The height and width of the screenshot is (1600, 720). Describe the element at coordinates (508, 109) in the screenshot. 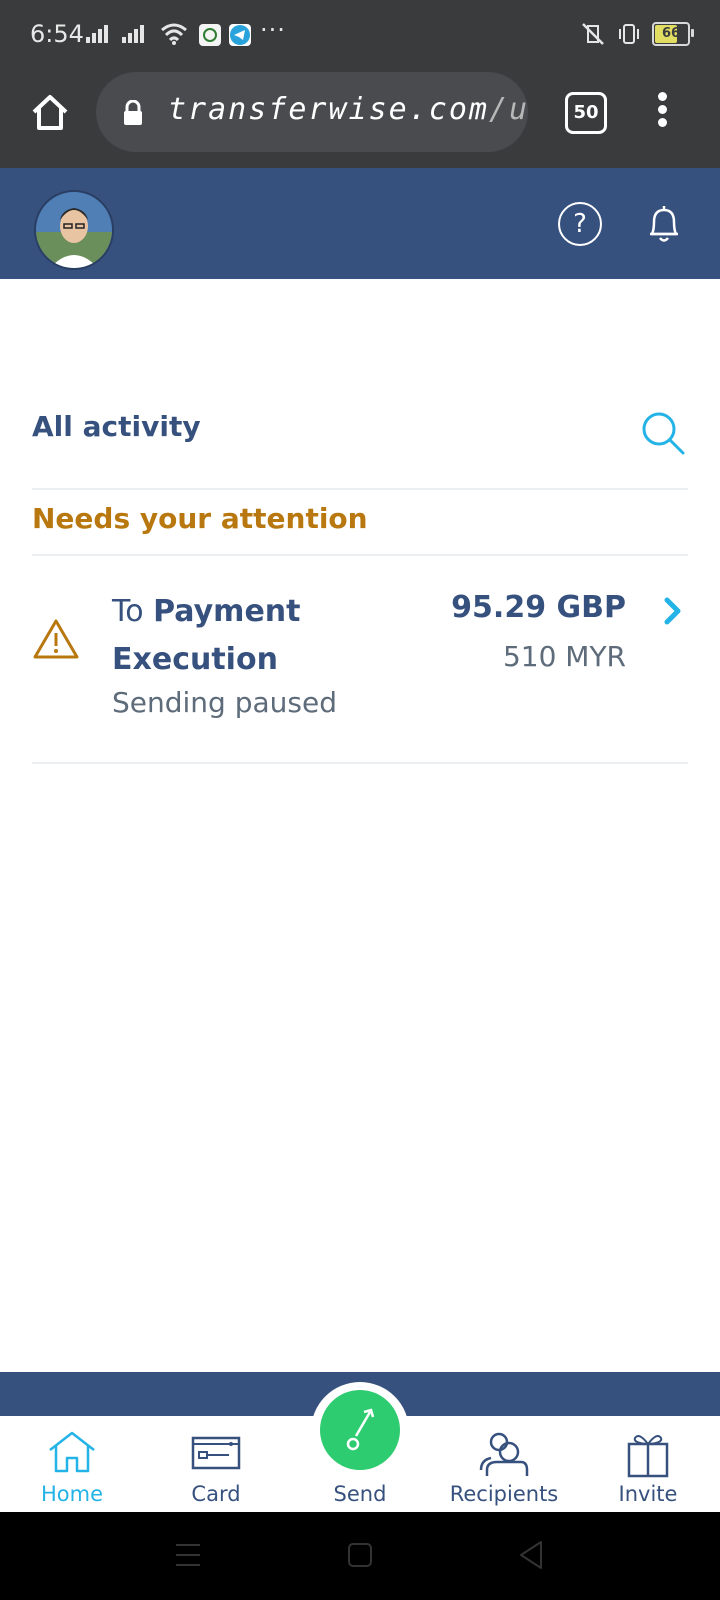

I see `url-path: /user/c` at that location.